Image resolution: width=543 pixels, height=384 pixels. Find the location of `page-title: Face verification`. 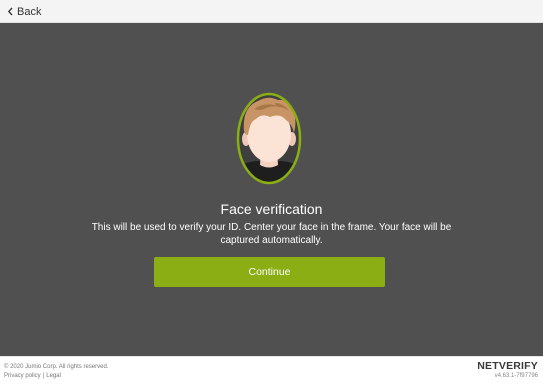

page-title: Face verification is located at coordinates (271, 209).